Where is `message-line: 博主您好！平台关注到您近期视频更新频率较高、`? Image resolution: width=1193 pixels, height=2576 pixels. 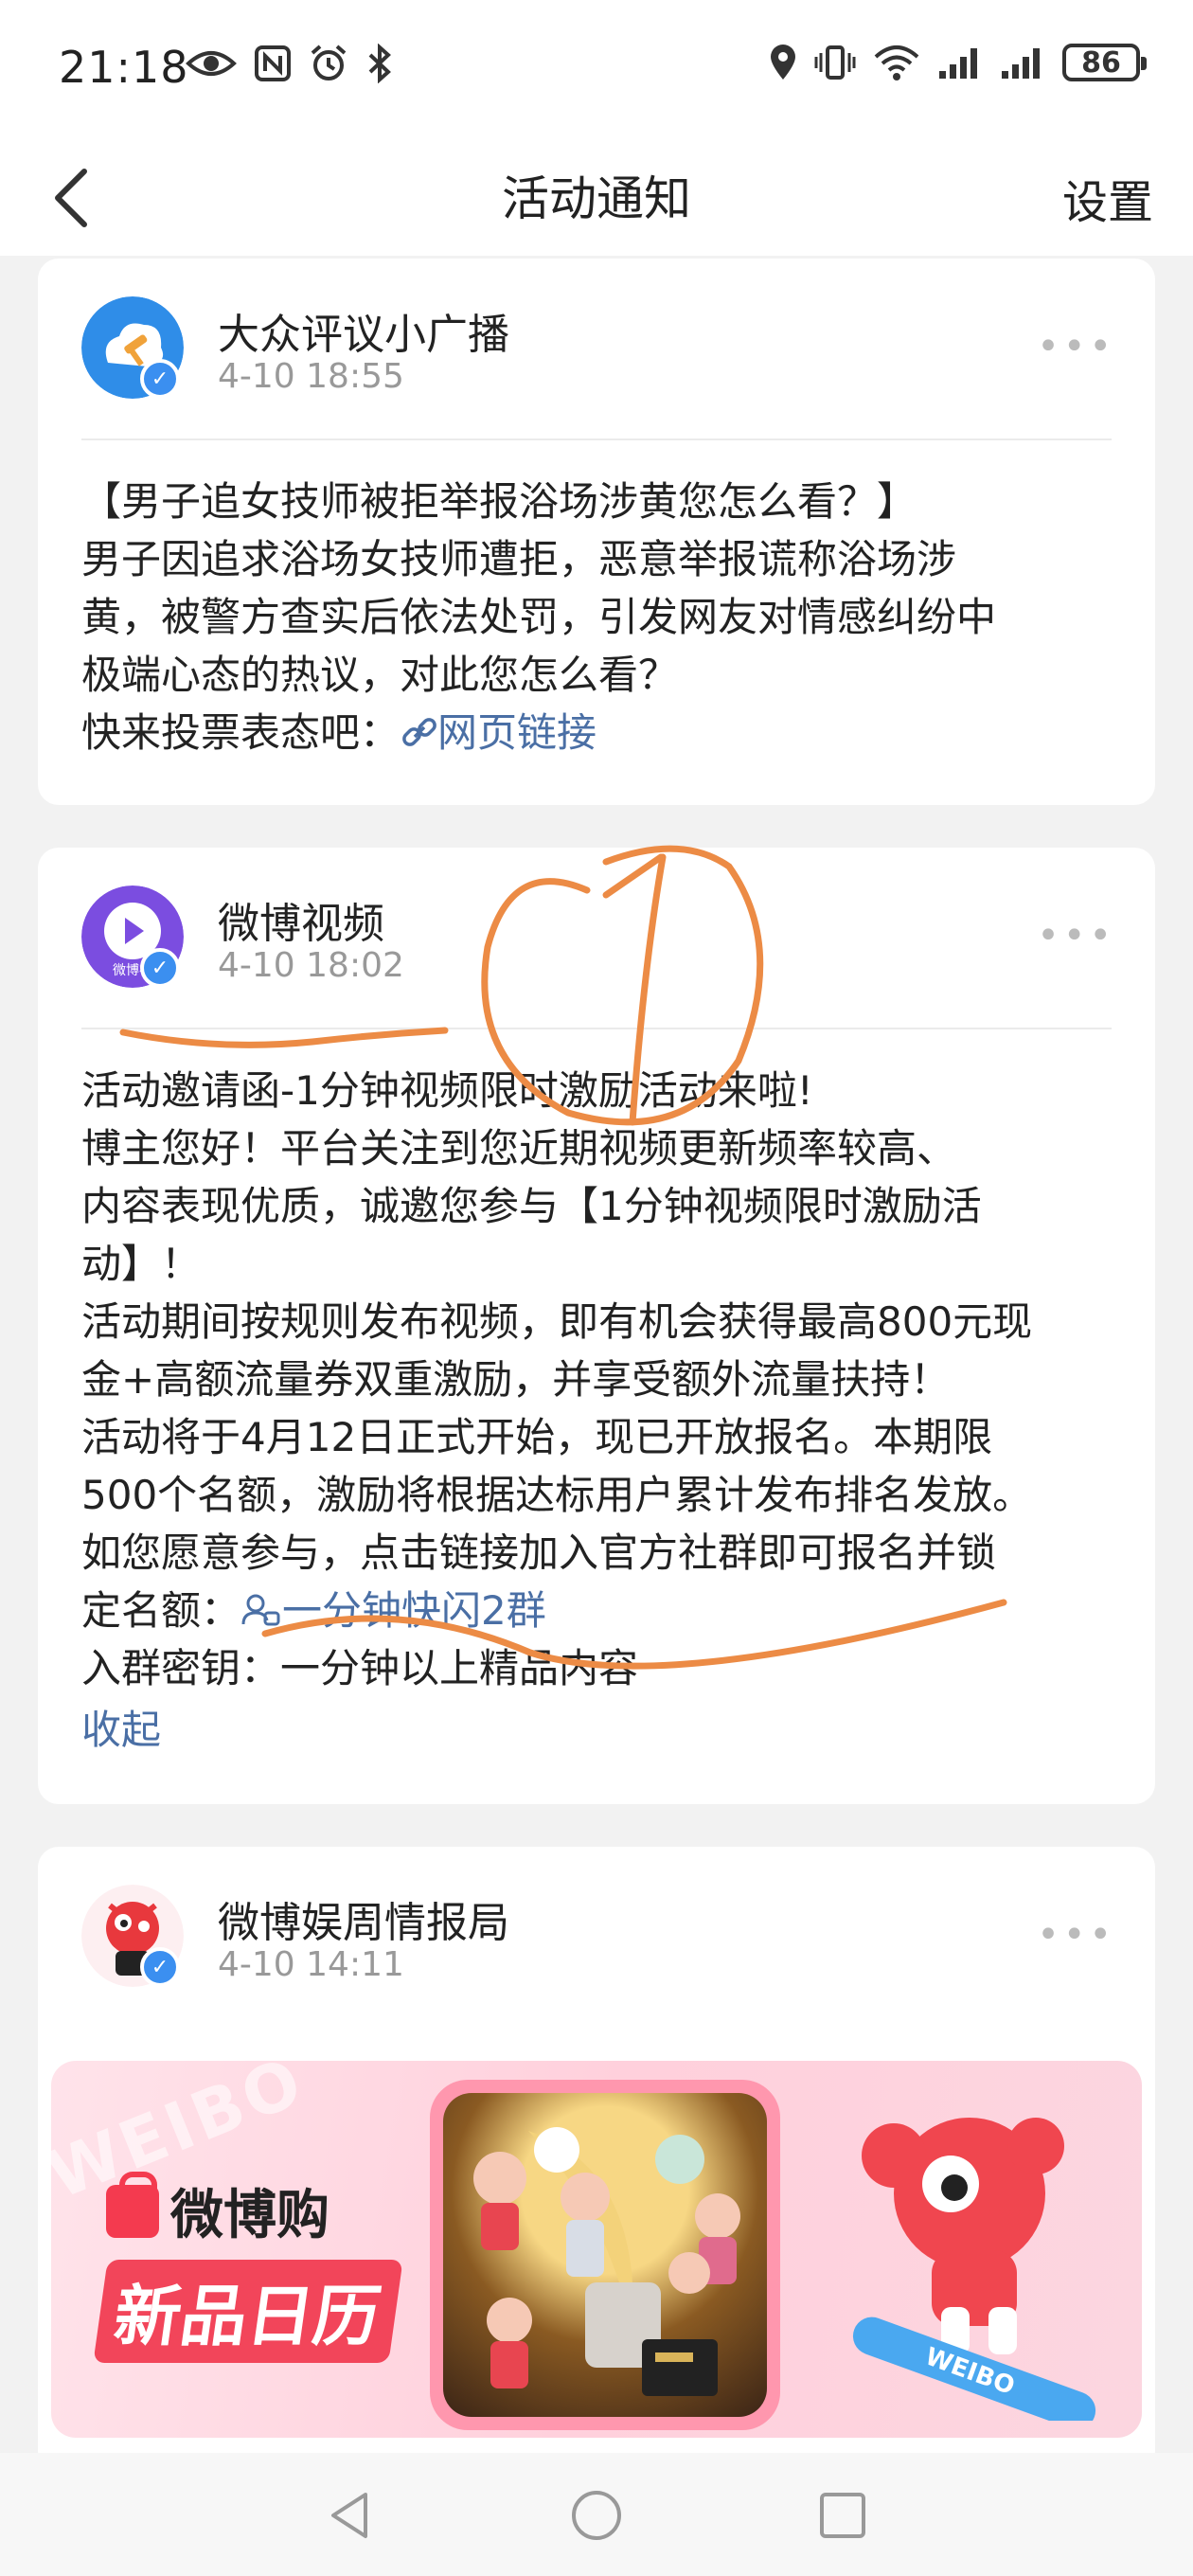
message-line: 博主您好！平台关注到您近期视频更新频率较高、 is located at coordinates (519, 1148).